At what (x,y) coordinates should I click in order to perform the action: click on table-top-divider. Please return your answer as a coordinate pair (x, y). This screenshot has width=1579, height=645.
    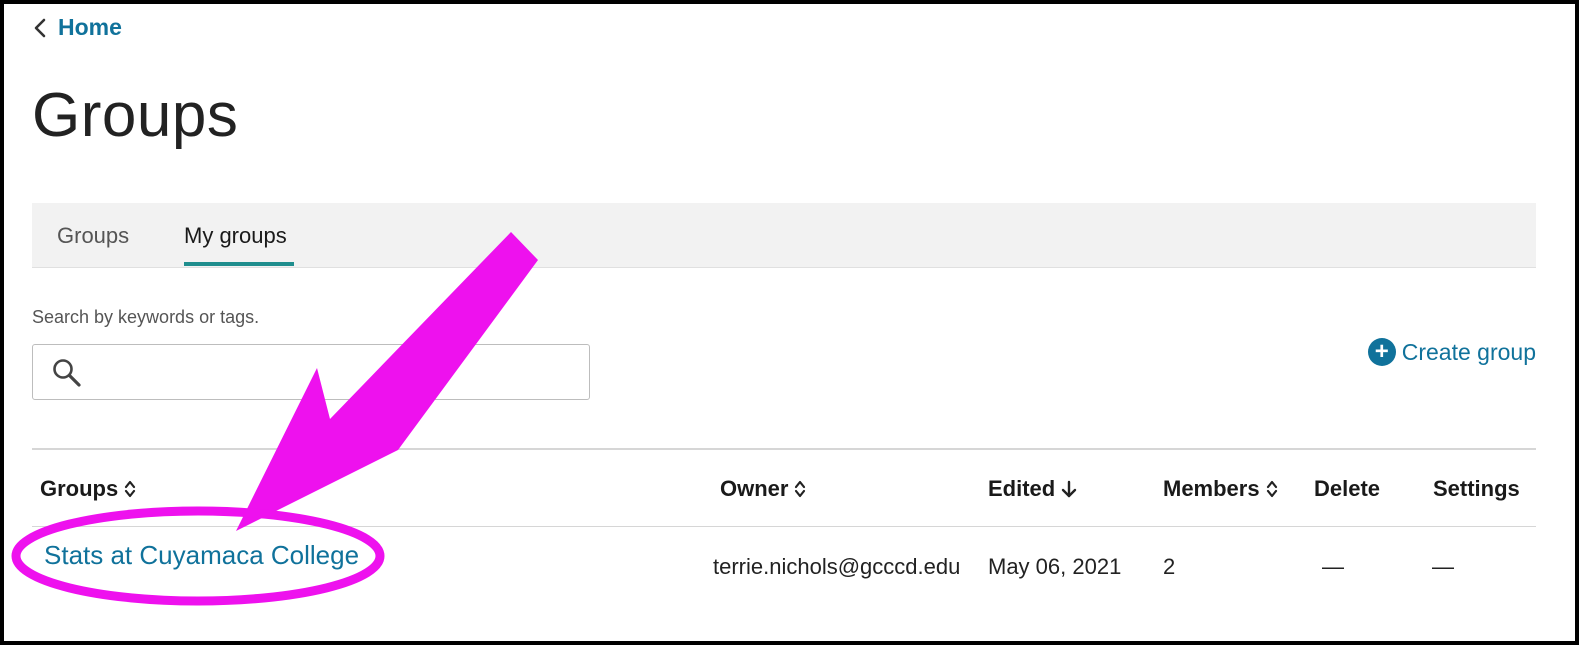
    Looking at the image, I should click on (784, 449).